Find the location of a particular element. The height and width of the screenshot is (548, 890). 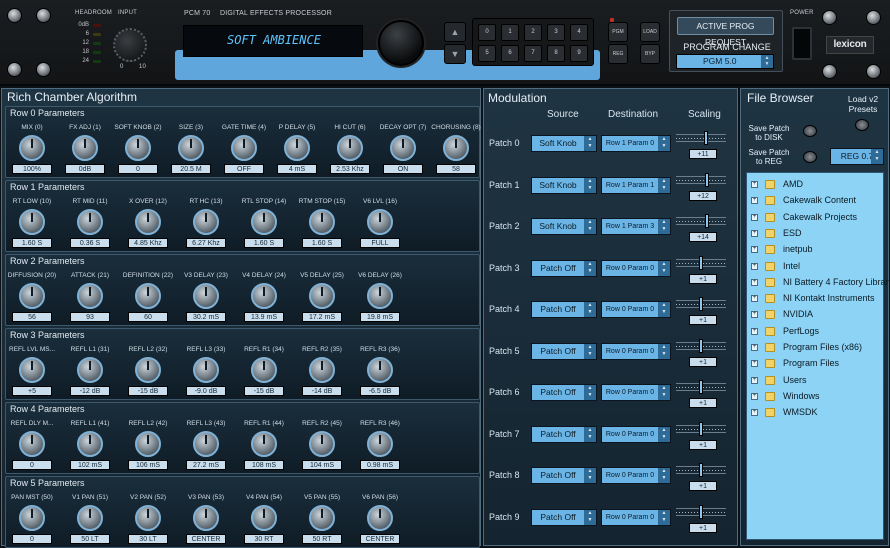

destination-select: Row 1 Param 1 ▲ ▼ is located at coordinates (636, 185).